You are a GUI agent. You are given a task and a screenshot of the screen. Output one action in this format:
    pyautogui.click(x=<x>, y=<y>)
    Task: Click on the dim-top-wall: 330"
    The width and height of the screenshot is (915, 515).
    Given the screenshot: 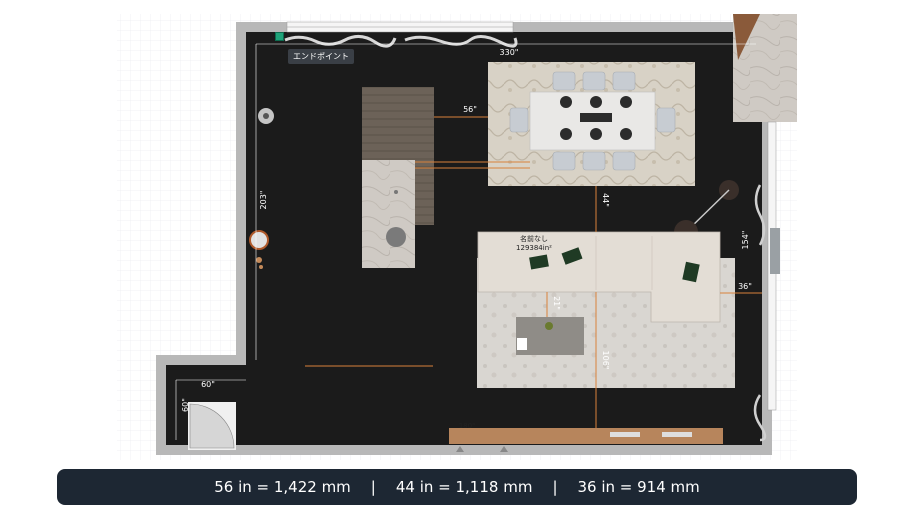 What is the action you would take?
    pyautogui.click(x=509, y=52)
    